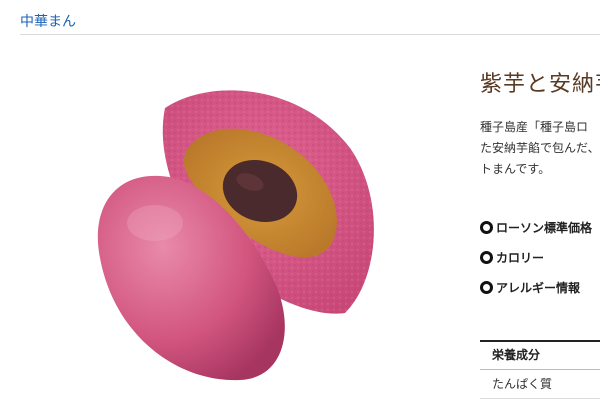 This screenshot has width=600, height=400. Describe the element at coordinates (540, 84) in the screenshot. I see `product-title: 紫芋と安納芋` at that location.